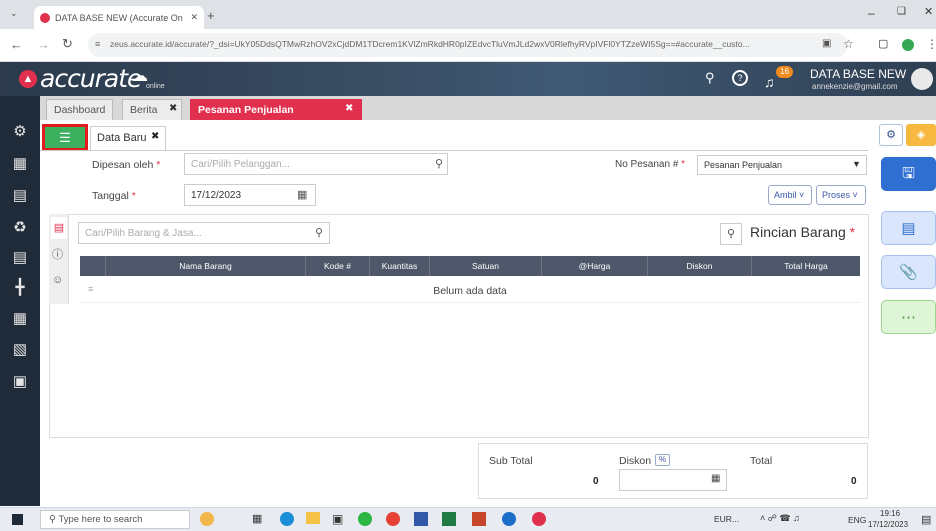 The width and height of the screenshot is (936, 531). Describe the element at coordinates (439, 163) in the screenshot. I see `customer-search-icon: ⚲` at that location.